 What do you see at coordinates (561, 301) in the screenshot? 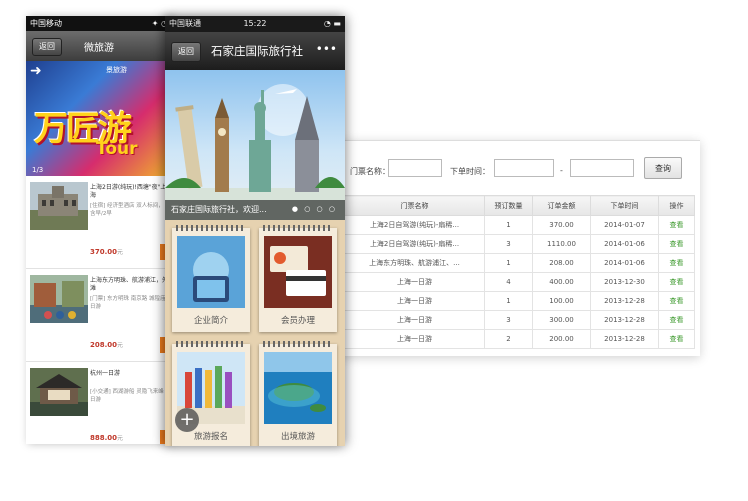
I see `amount-cell: 100.00` at bounding box center [561, 301].